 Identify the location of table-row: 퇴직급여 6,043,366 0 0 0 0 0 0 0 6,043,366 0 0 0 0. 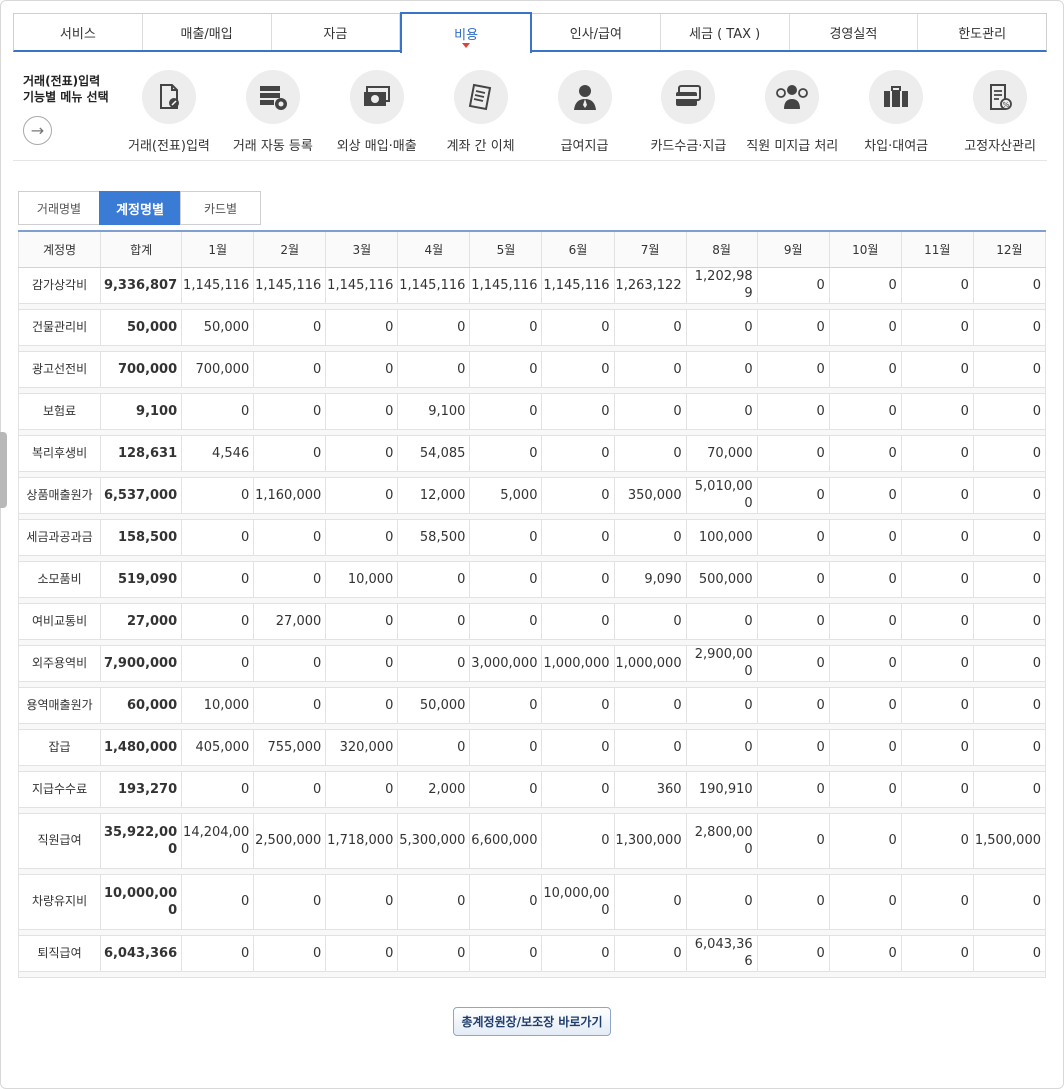
(532, 953).